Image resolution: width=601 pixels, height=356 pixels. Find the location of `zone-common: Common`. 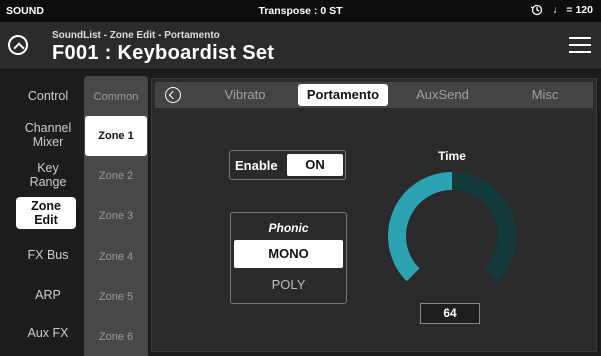

zone-common: Common is located at coordinates (116, 97).